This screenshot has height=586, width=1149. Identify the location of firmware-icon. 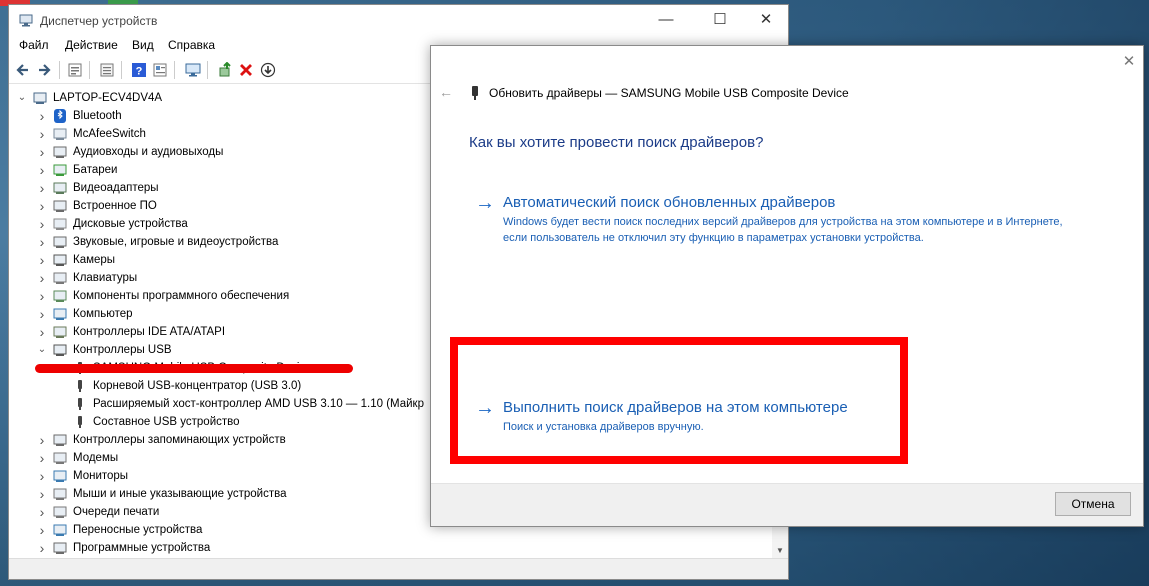
(60, 206).